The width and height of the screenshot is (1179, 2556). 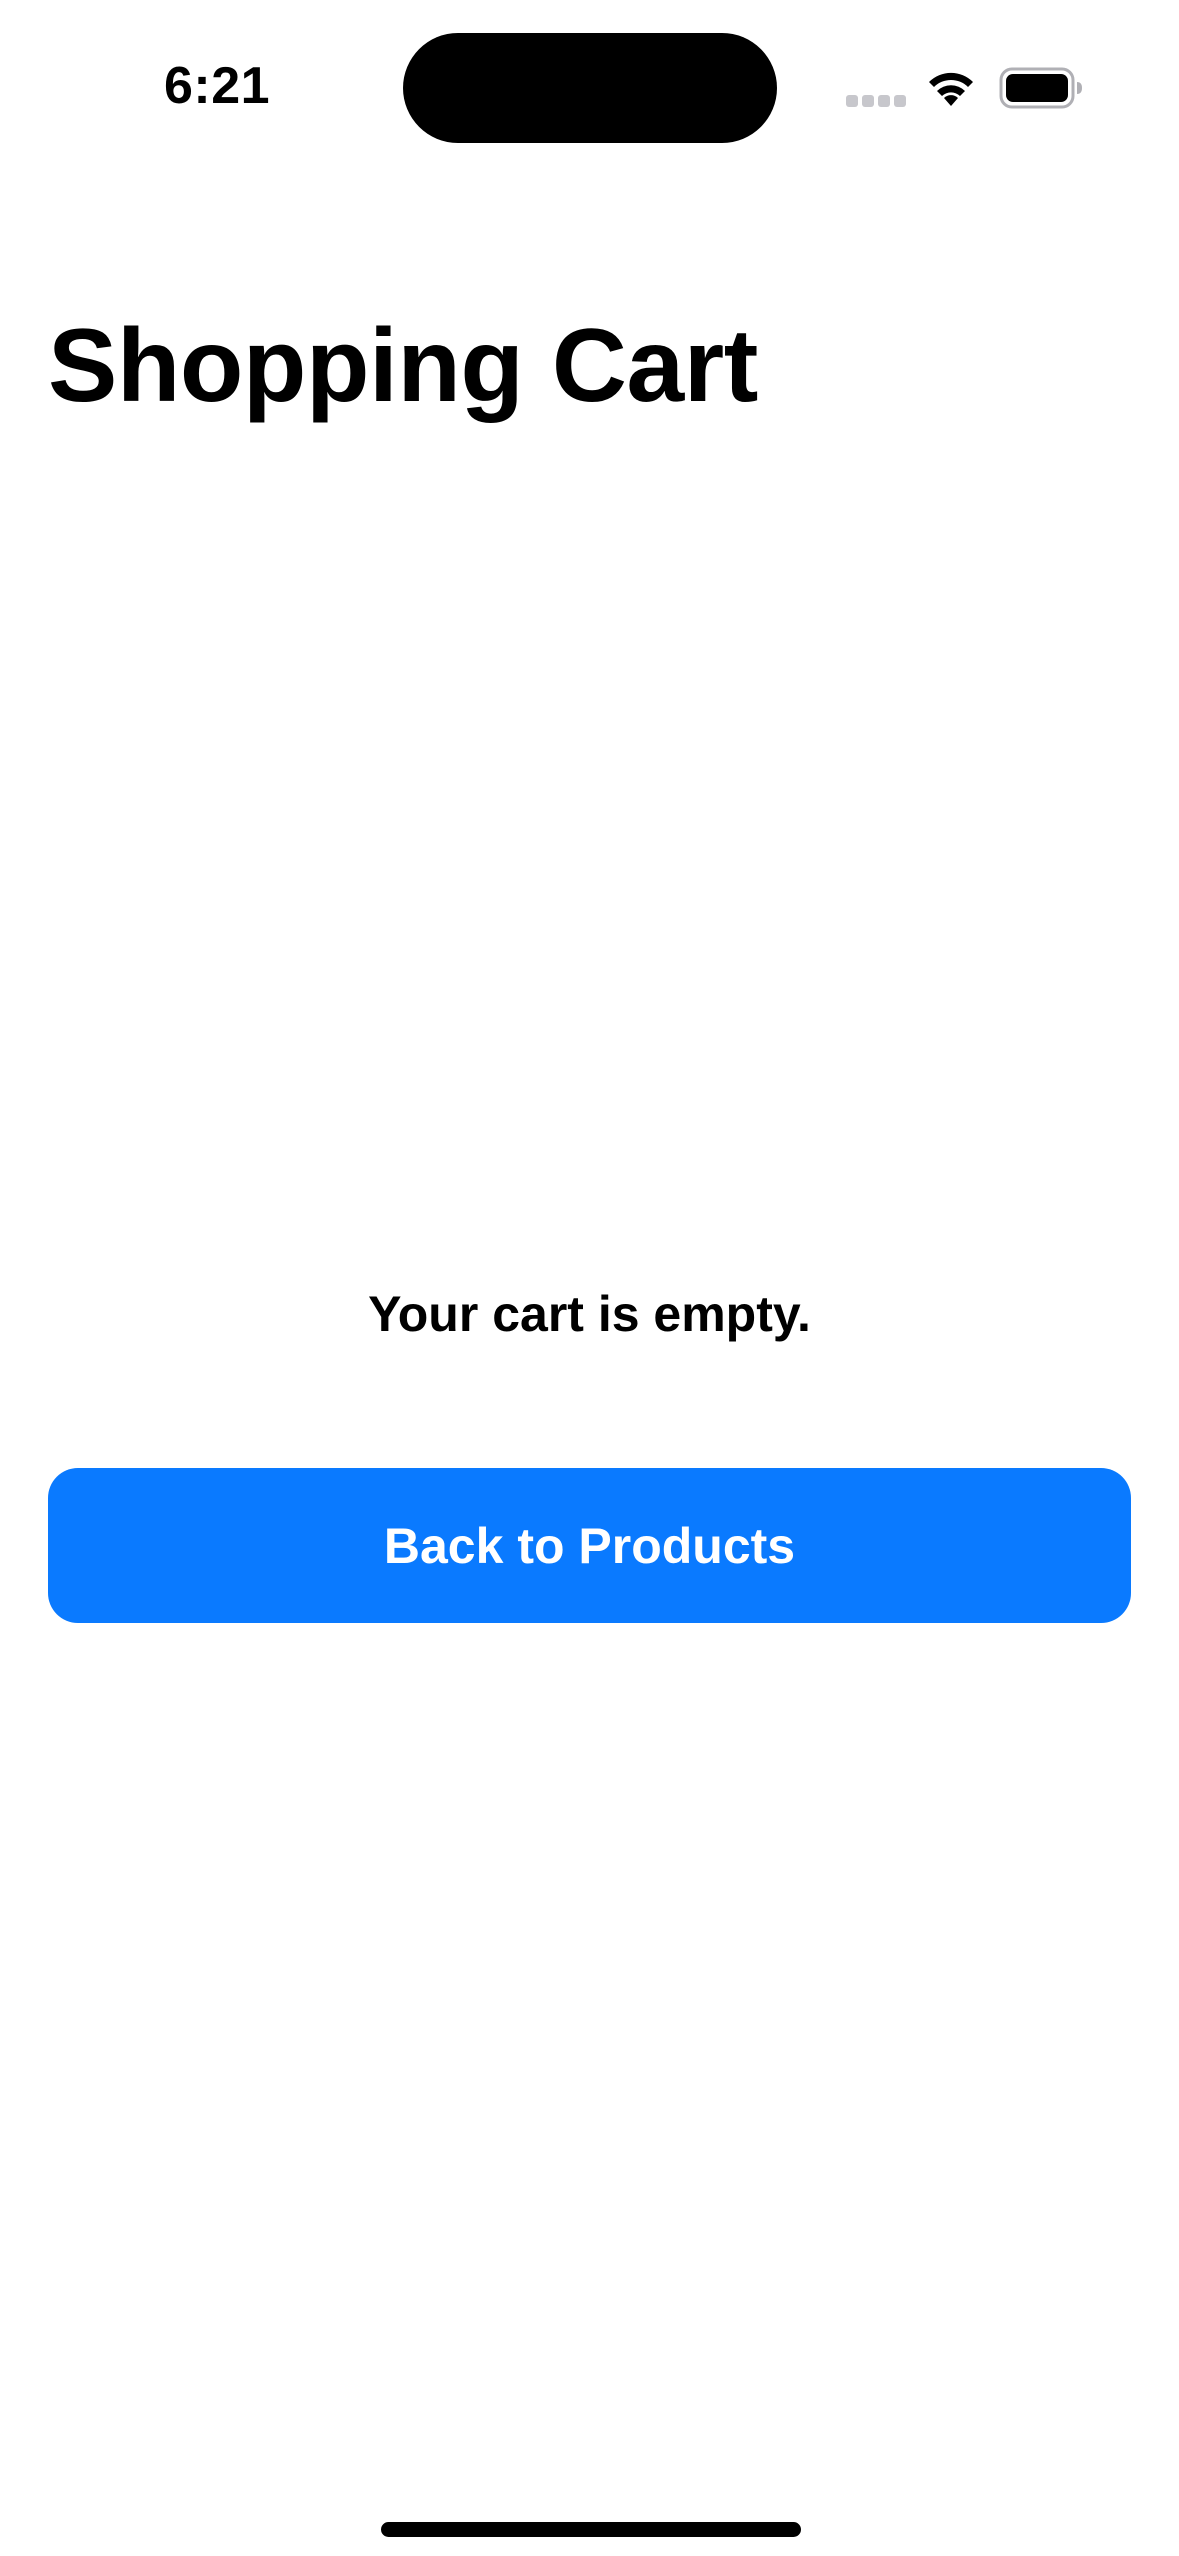 I want to click on status-time: 6:21, so click(x=217, y=86).